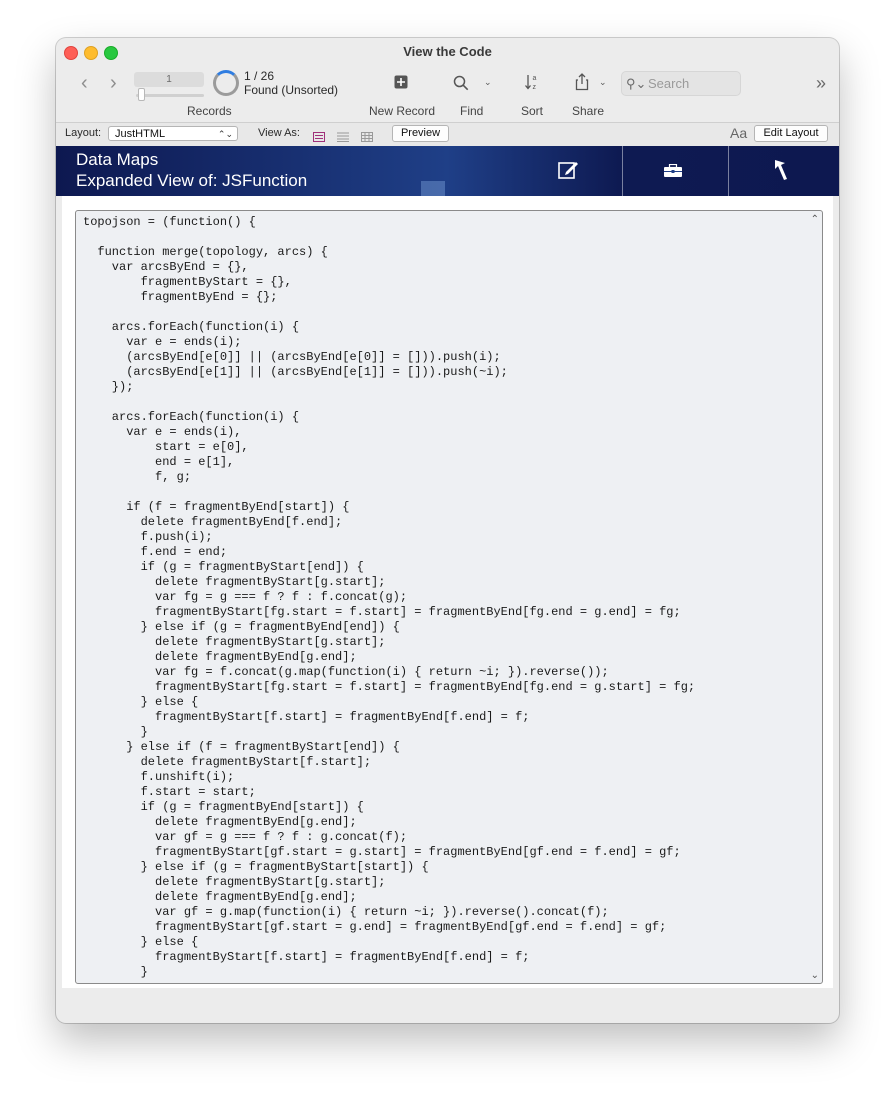  Describe the element at coordinates (223, 807) in the screenshot. I see `code-line: if (g = fragmentByEnd[start]) {` at that location.